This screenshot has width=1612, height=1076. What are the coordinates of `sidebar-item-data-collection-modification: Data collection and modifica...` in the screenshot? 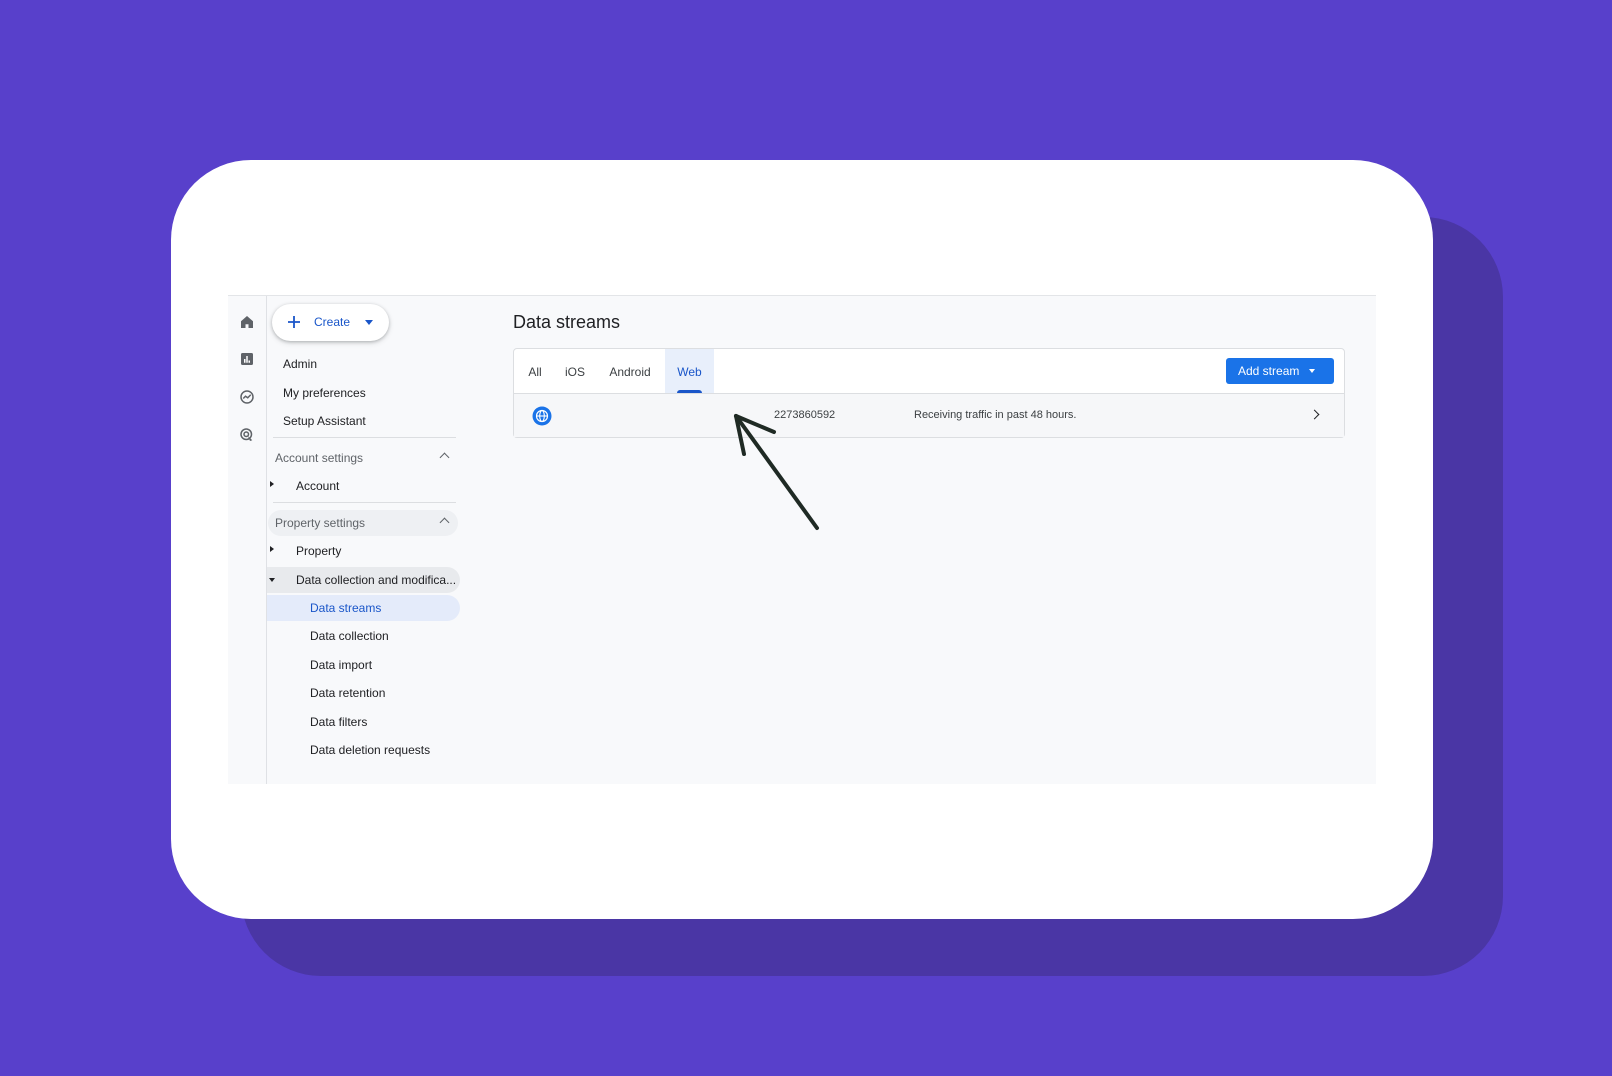 It's located at (376, 580).